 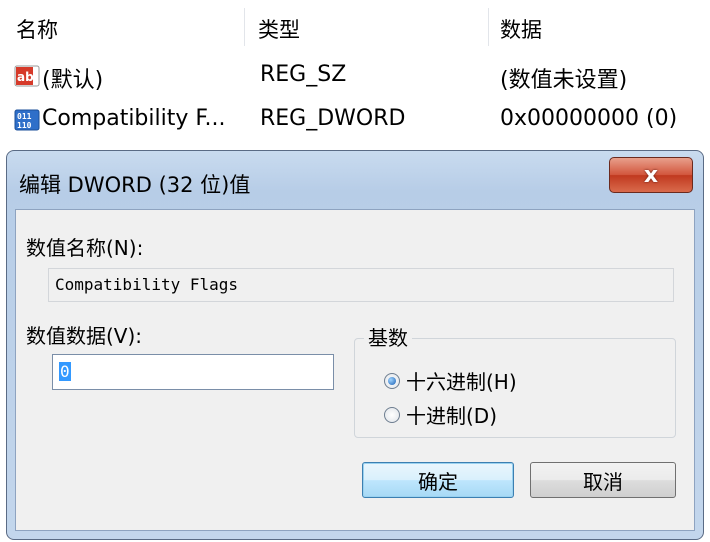 I want to click on value-type: REG_SZ, so click(x=303, y=74).